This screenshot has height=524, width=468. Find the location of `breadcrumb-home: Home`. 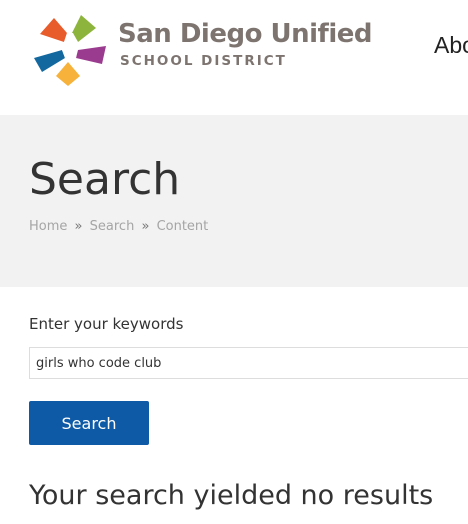

breadcrumb-home: Home is located at coordinates (48, 226).